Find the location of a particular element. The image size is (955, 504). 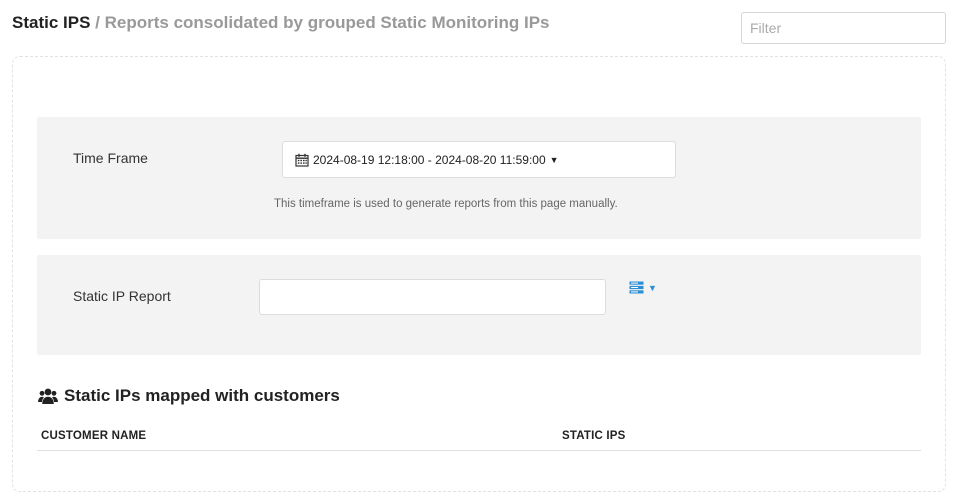

column-header-customer-name: CUSTOMER NAME is located at coordinates (93, 436).